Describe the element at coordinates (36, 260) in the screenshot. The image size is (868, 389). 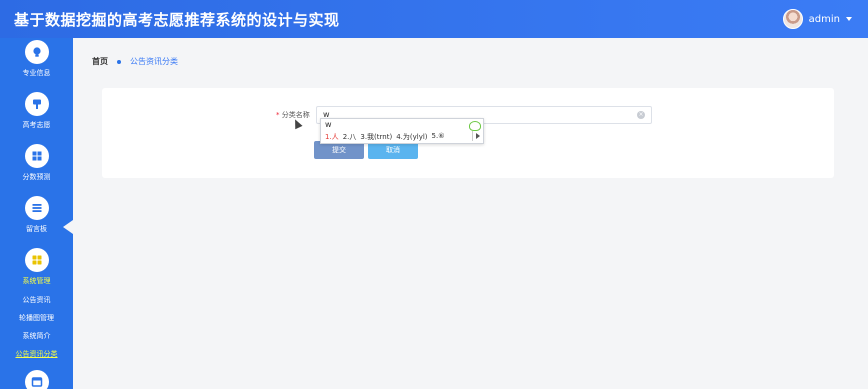
I see `apps-icon` at that location.